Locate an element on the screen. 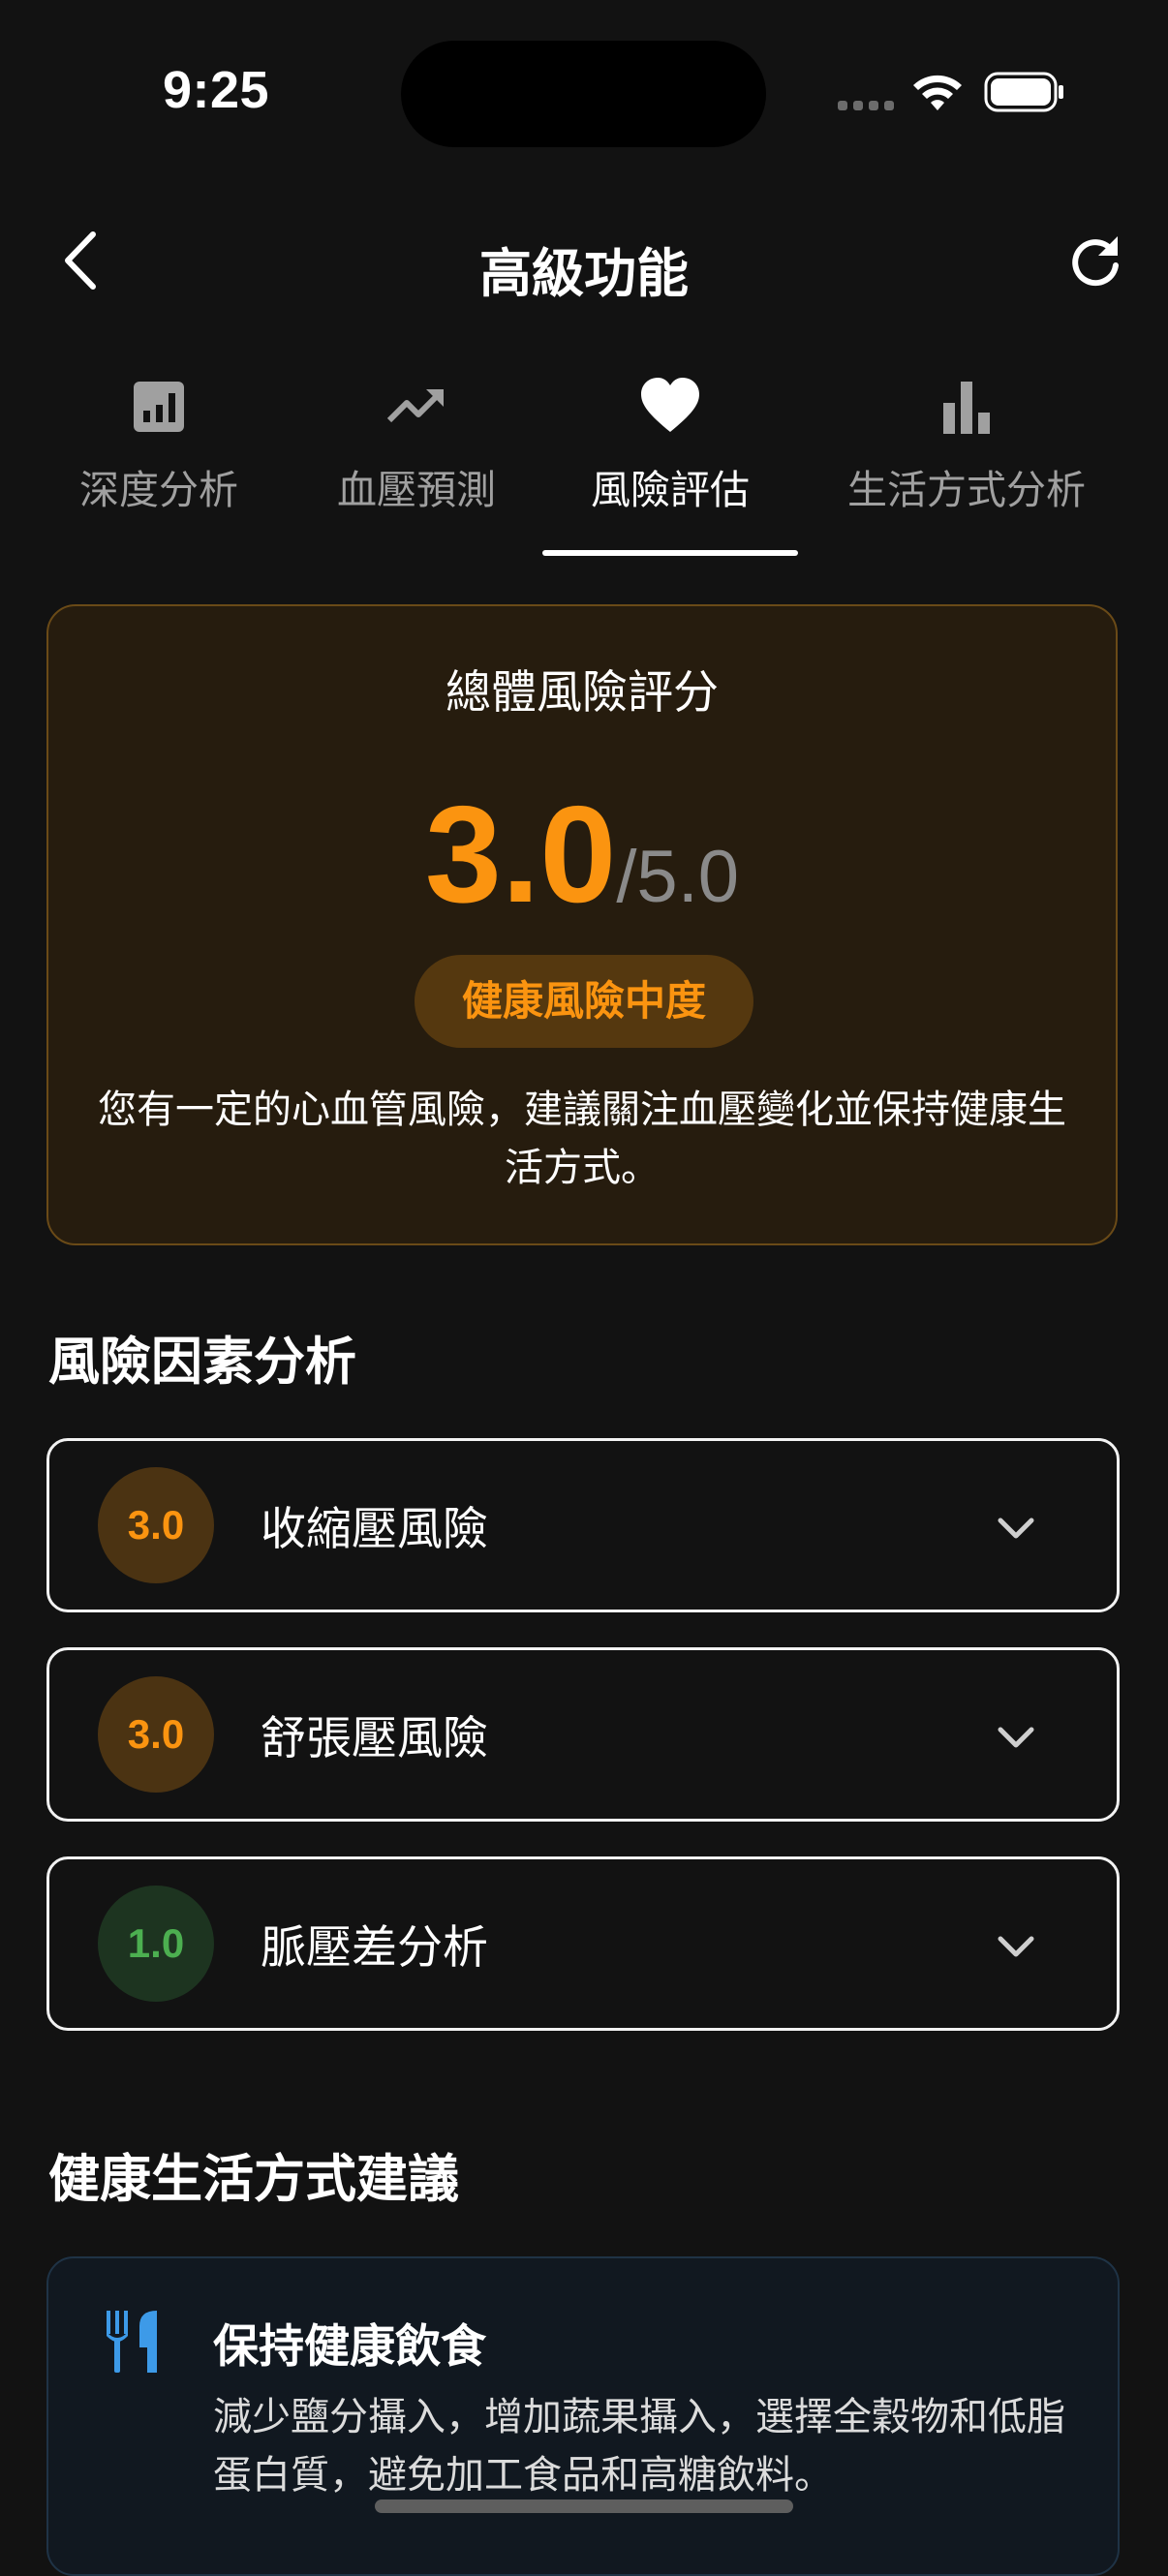 This screenshot has width=1168, height=2576. factor-label: 收縮壓風險 is located at coordinates (374, 1529).